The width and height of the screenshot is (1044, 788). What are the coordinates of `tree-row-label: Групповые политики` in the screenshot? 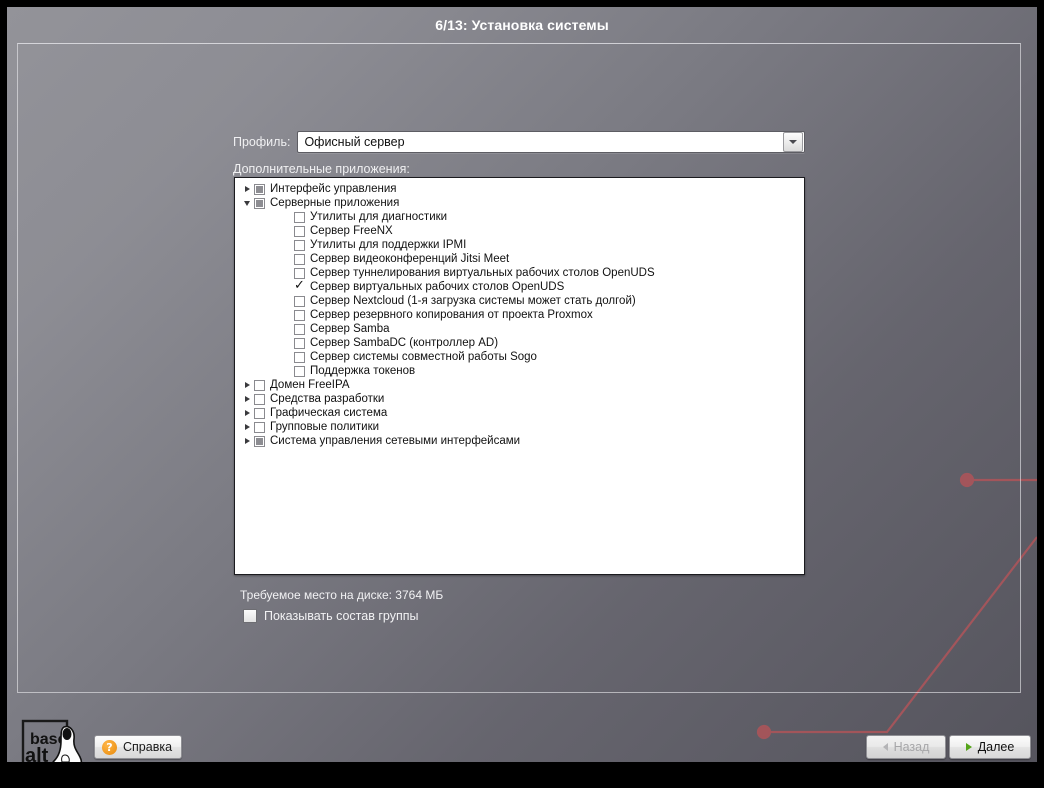 It's located at (325, 427).